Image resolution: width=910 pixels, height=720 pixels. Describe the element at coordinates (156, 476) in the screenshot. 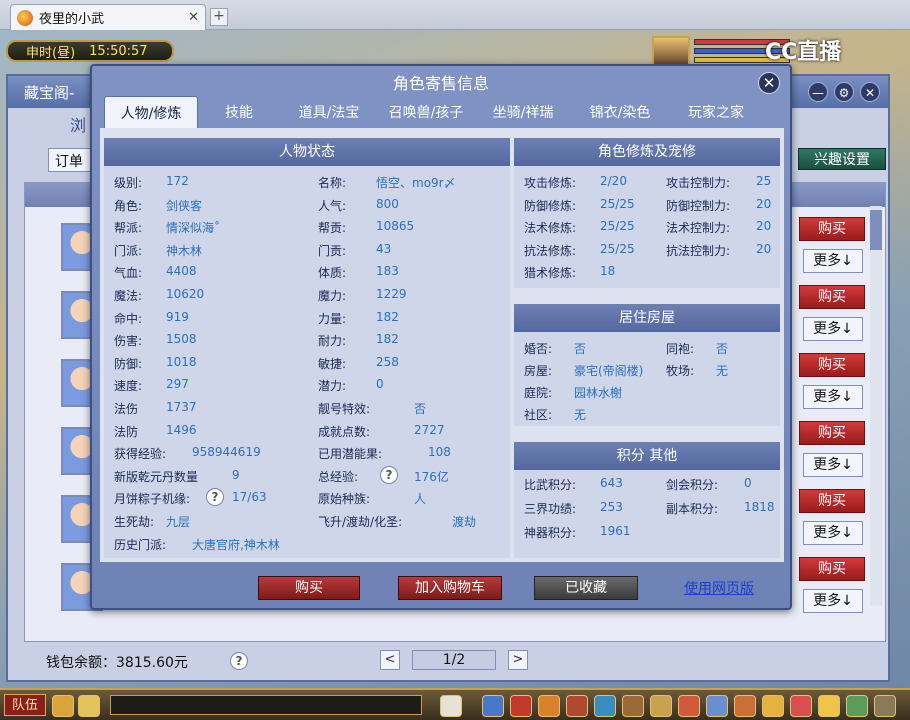

I see `stat-label: 新版乾元丹数量` at that location.